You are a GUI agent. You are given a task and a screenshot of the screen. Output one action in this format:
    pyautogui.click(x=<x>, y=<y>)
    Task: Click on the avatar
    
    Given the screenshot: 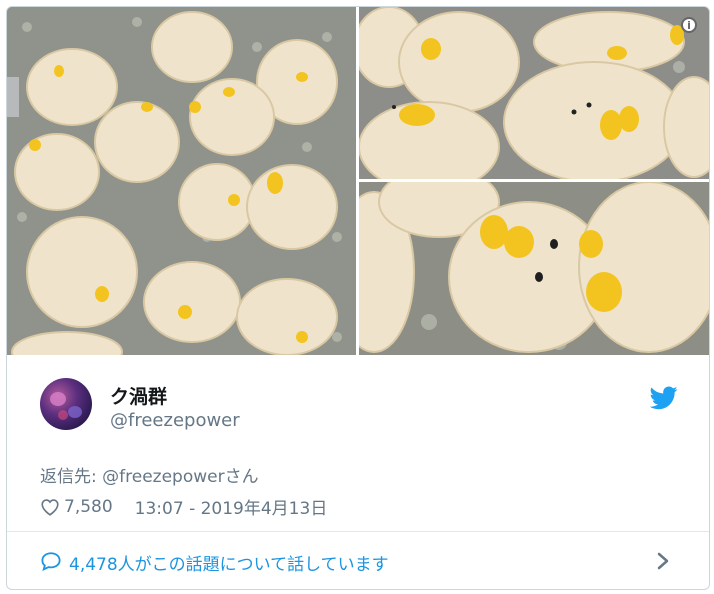 What is the action you would take?
    pyautogui.click(x=66, y=404)
    